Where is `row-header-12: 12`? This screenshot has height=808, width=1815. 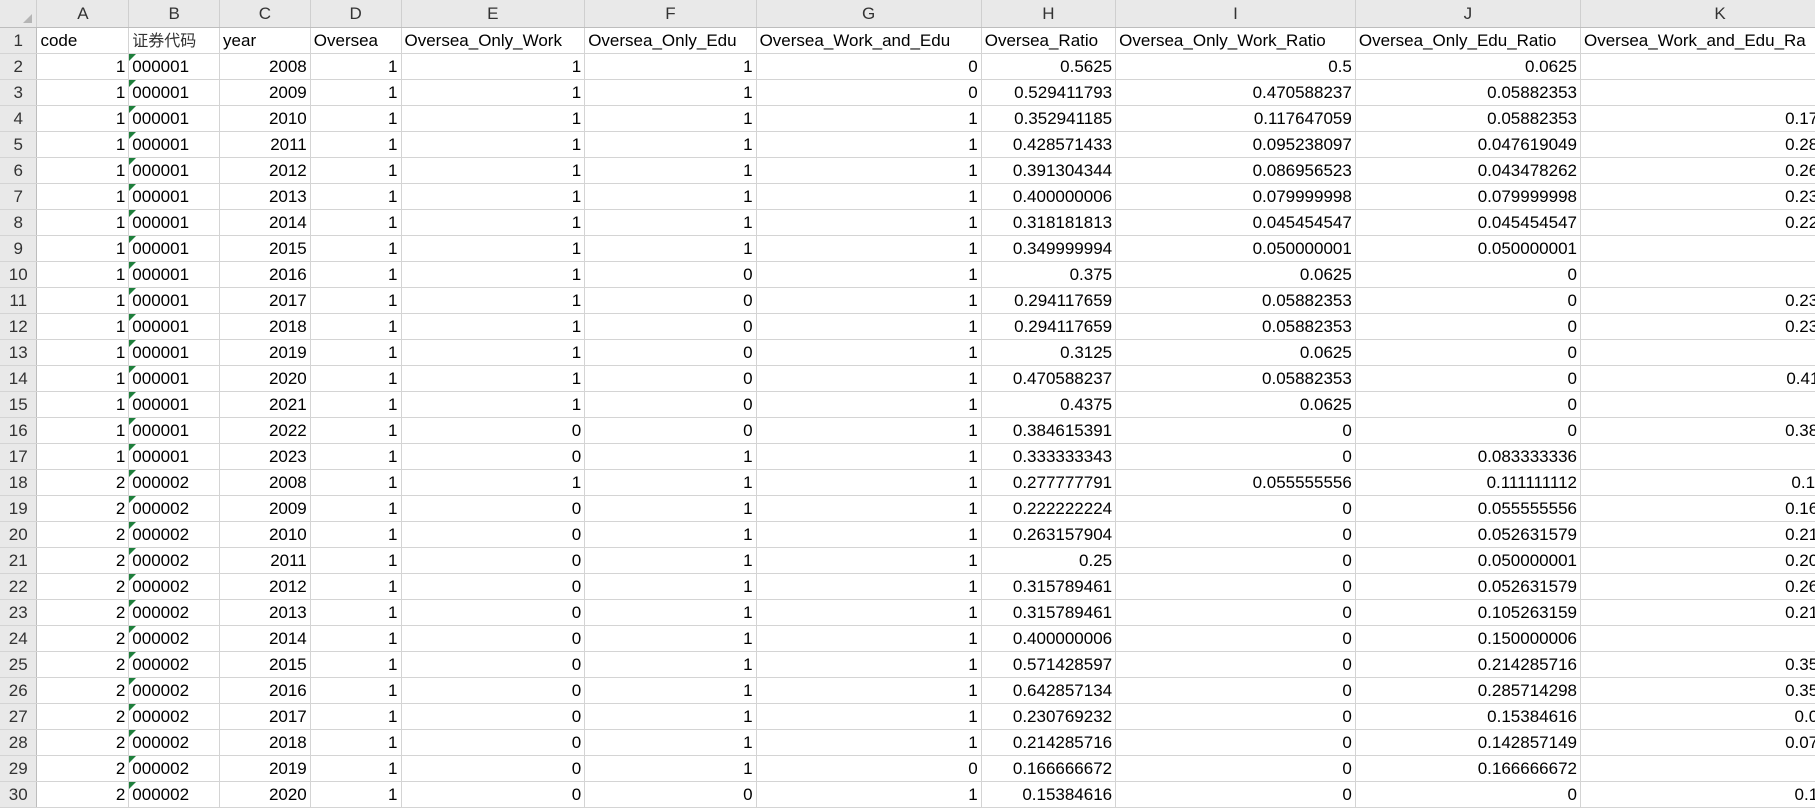
row-header-12: 12 is located at coordinates (19, 326).